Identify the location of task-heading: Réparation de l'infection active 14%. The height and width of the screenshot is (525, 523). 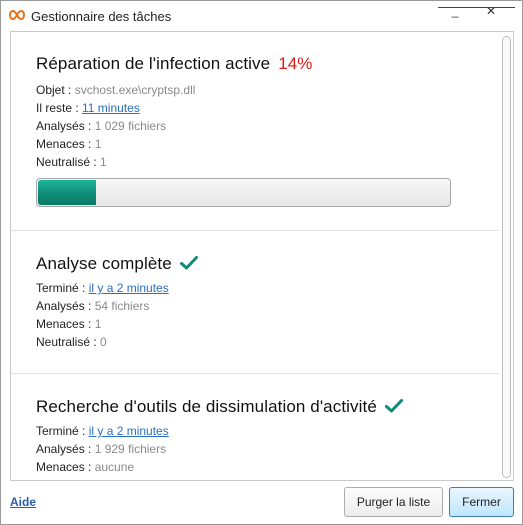
(174, 64).